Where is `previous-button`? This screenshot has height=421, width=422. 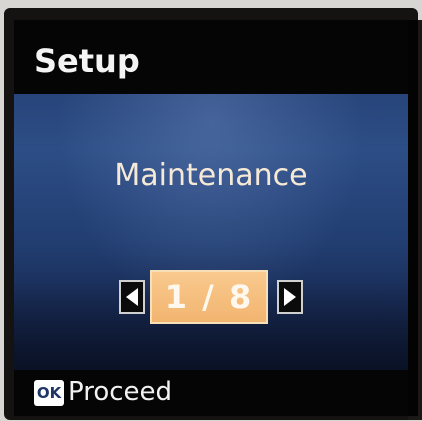 previous-button is located at coordinates (132, 297).